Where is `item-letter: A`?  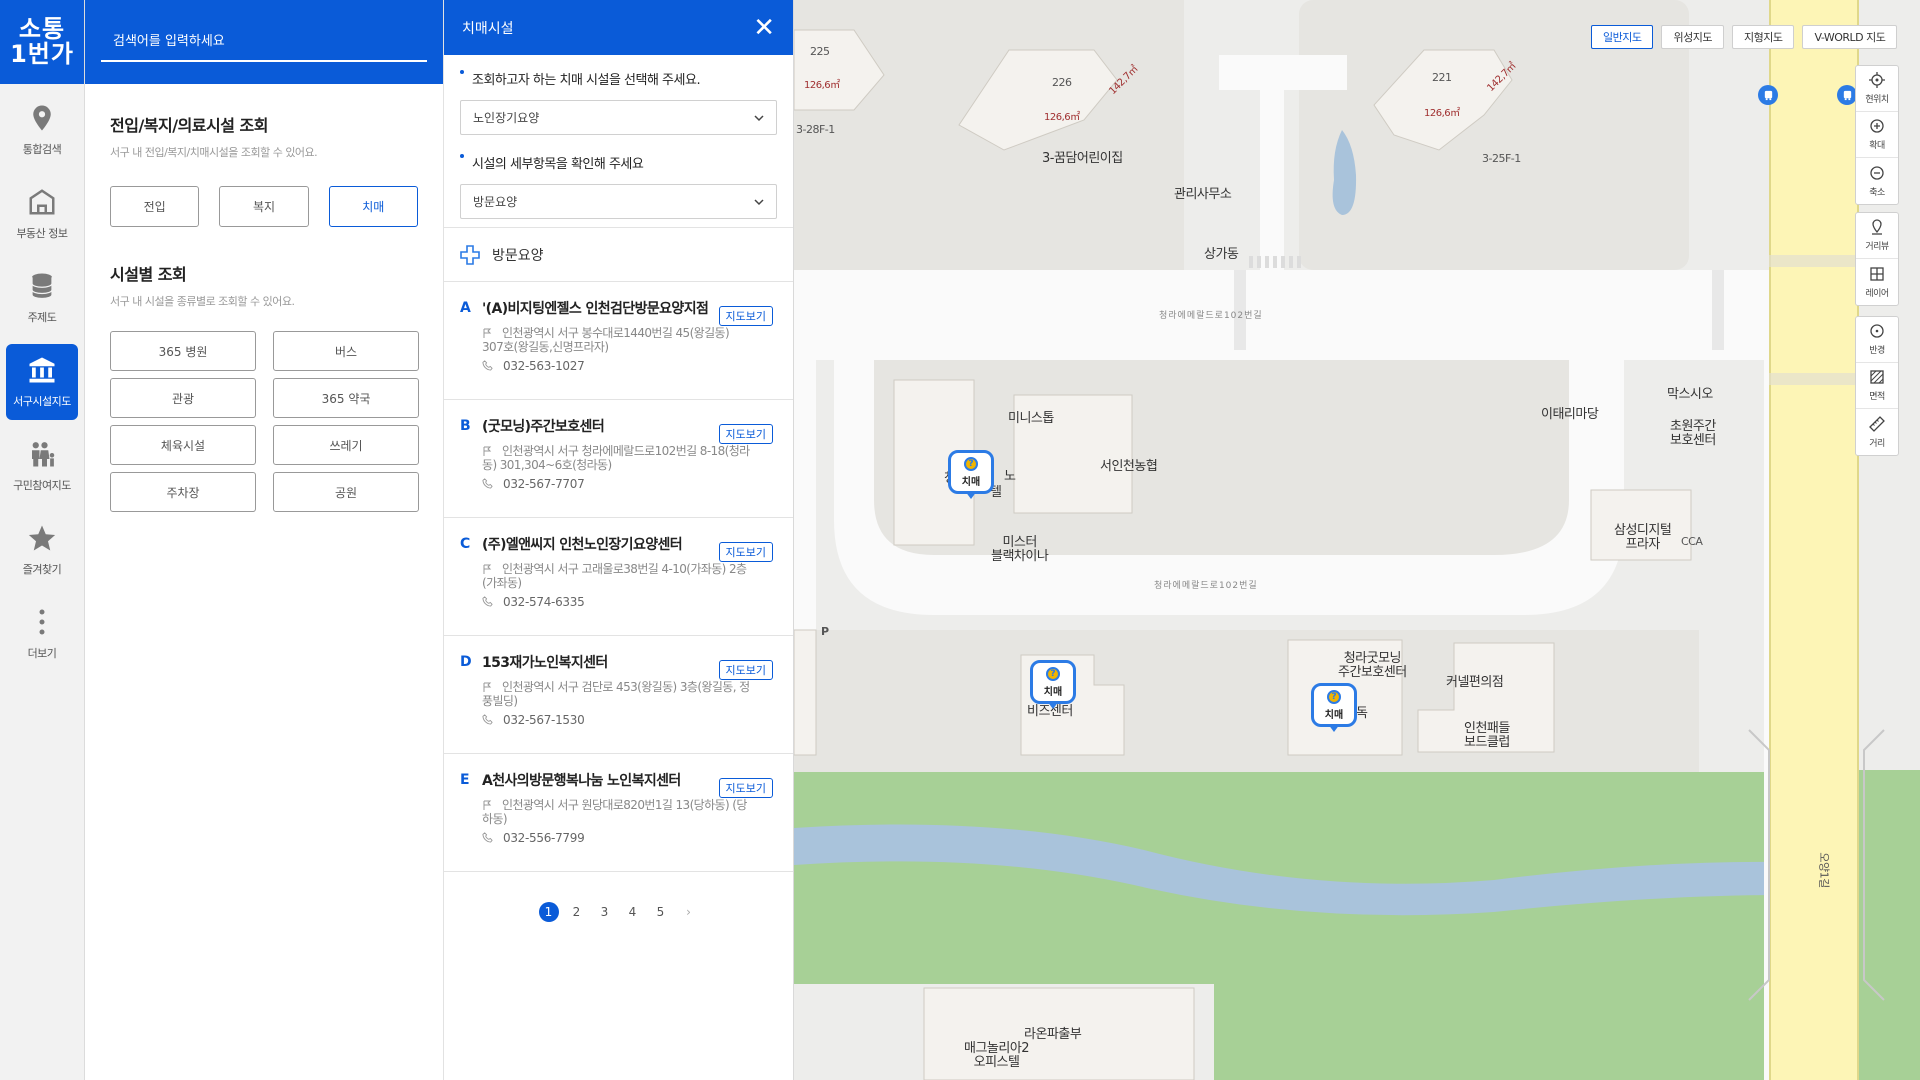
item-letter: A is located at coordinates (465, 308).